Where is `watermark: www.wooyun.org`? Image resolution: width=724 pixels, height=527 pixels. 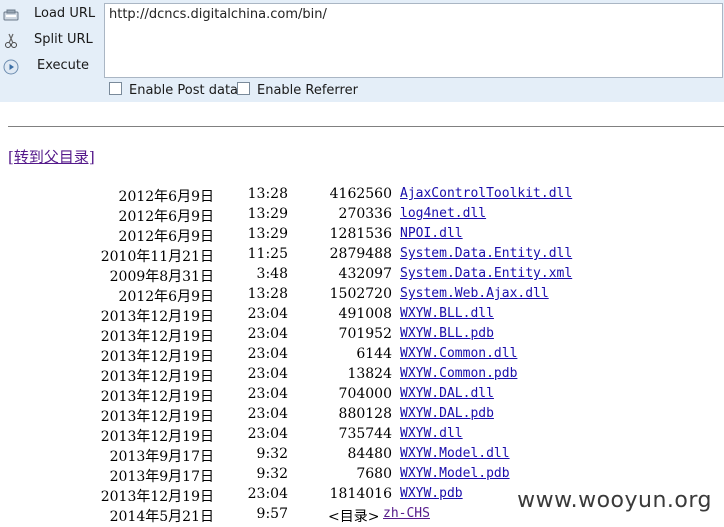 watermark: www.wooyun.org is located at coordinates (614, 500).